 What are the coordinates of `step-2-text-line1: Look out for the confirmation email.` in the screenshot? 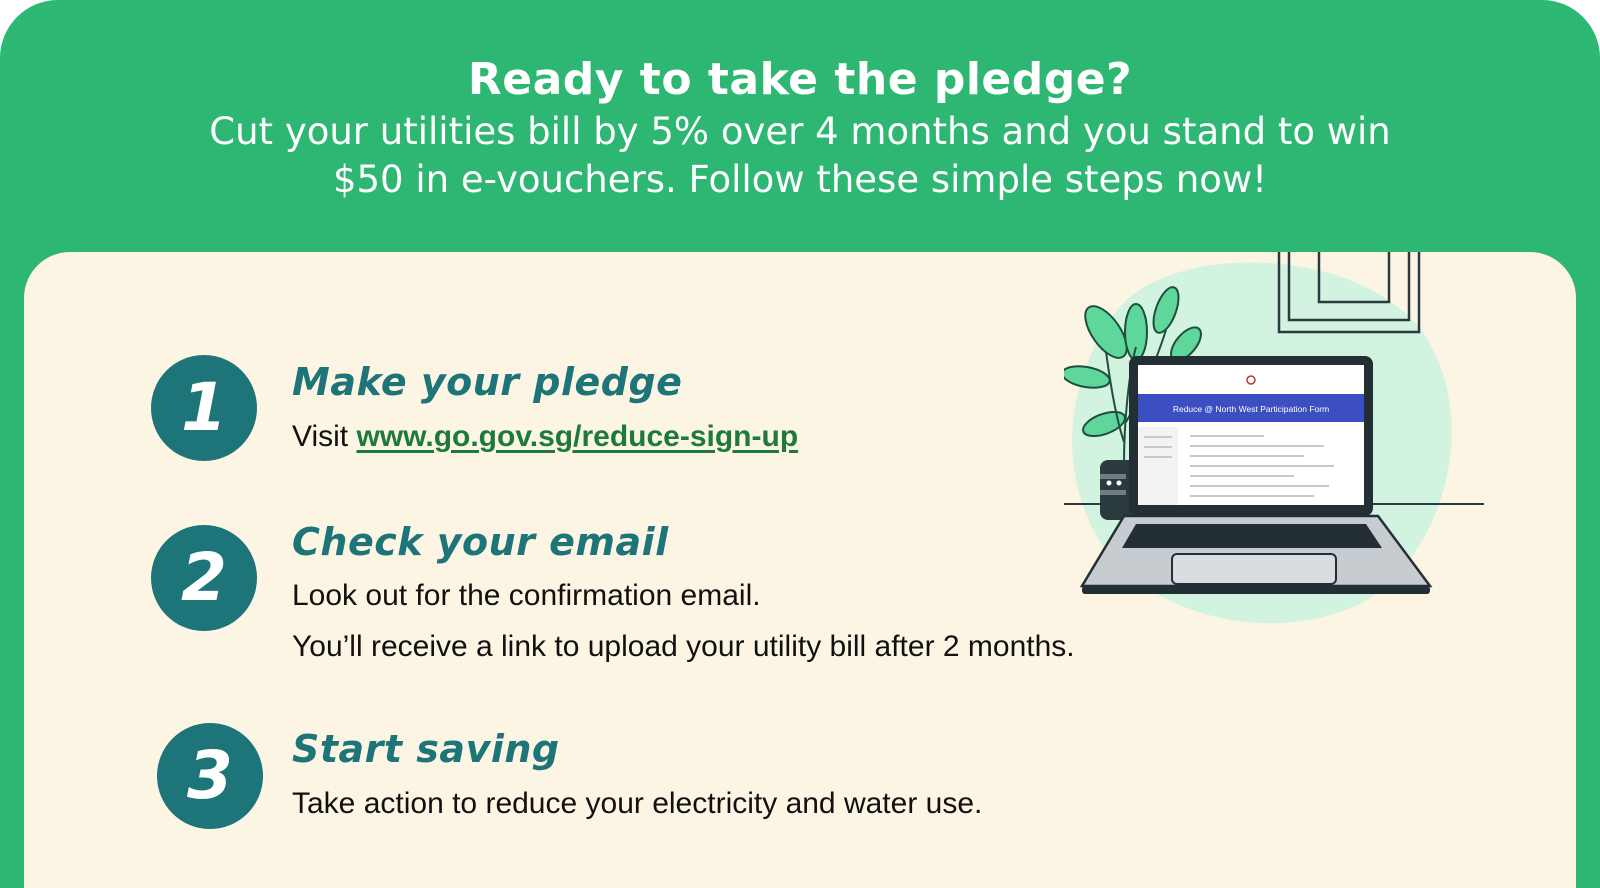 It's located at (526, 595).